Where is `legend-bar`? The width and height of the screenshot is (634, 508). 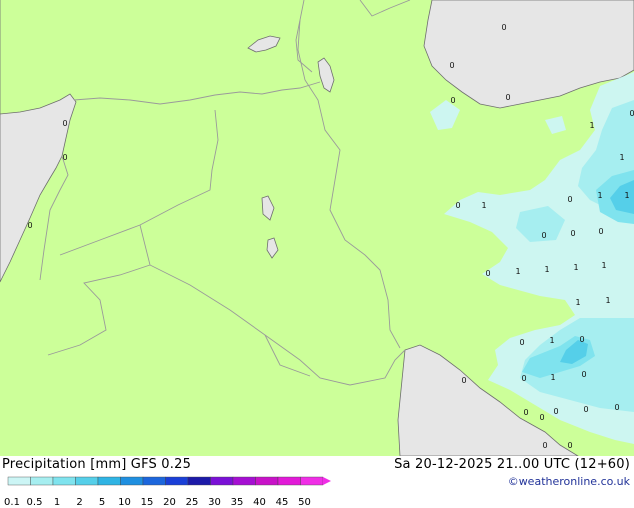
legend-bar is located at coordinates (169, 481).